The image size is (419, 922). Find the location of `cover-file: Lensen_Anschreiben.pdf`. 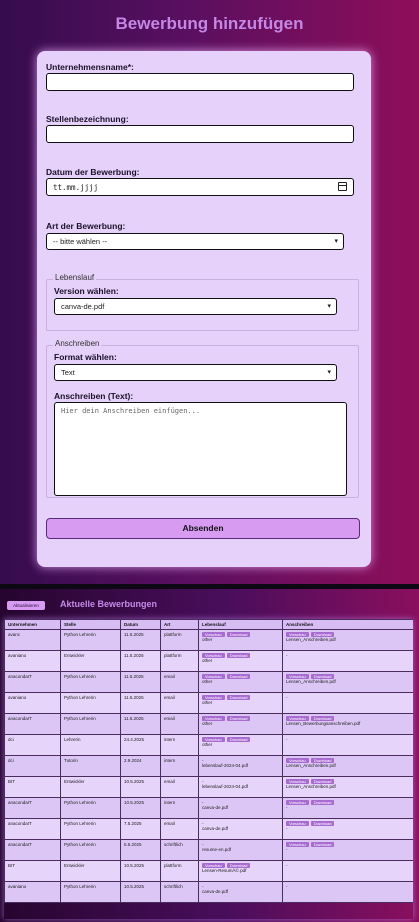

cover-file: Lensen_Anschreiben.pdf is located at coordinates (311, 681).